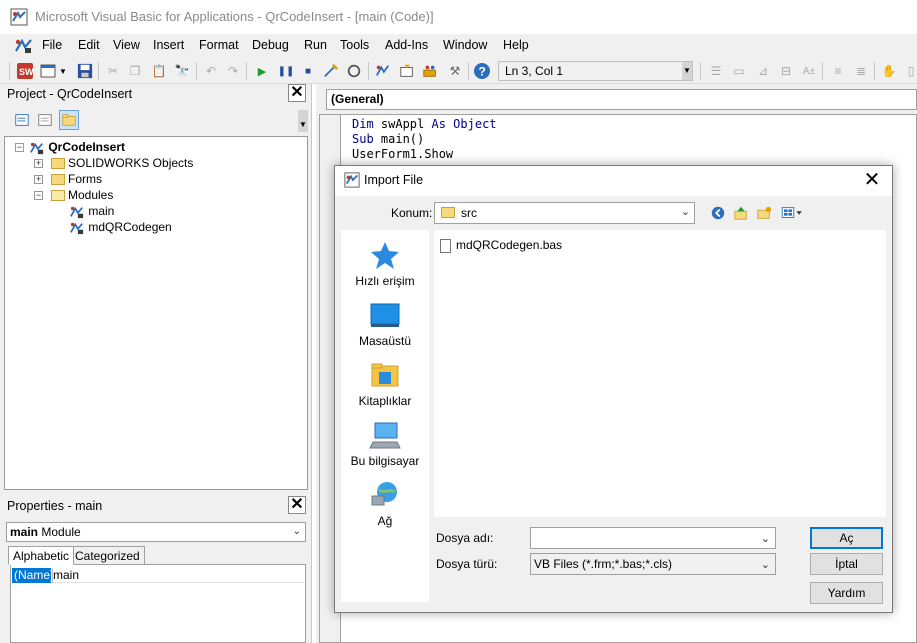  I want to click on place-desktop: Masaüstü, so click(385, 329).